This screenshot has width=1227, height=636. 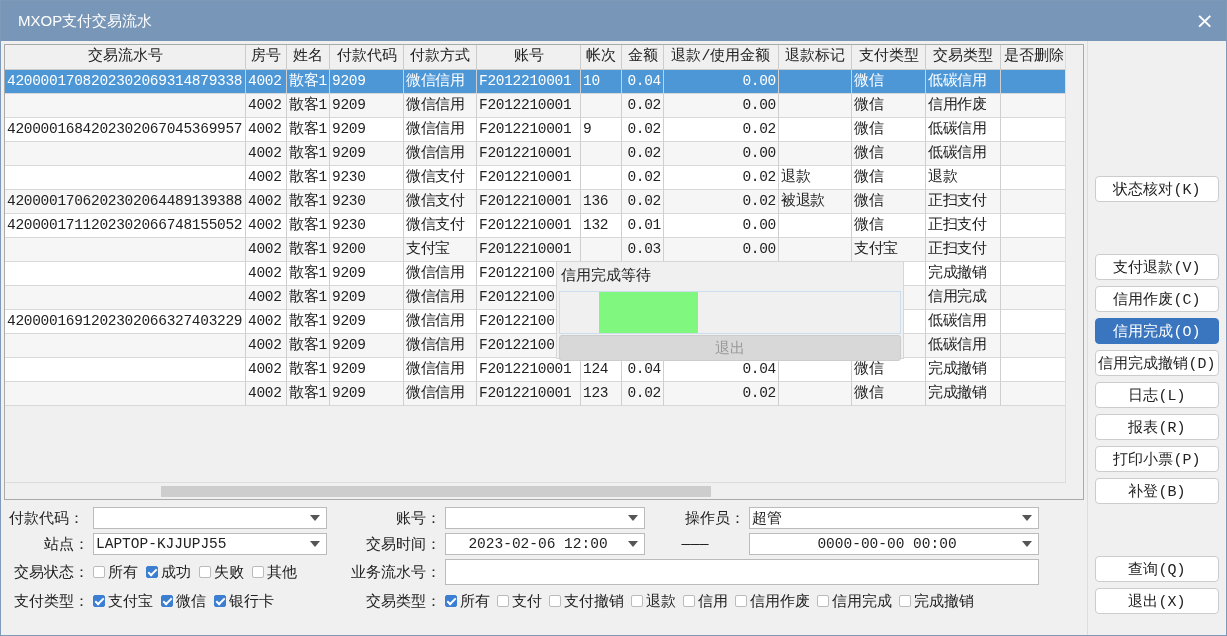 I want to click on table-cell: 136, so click(x=596, y=201).